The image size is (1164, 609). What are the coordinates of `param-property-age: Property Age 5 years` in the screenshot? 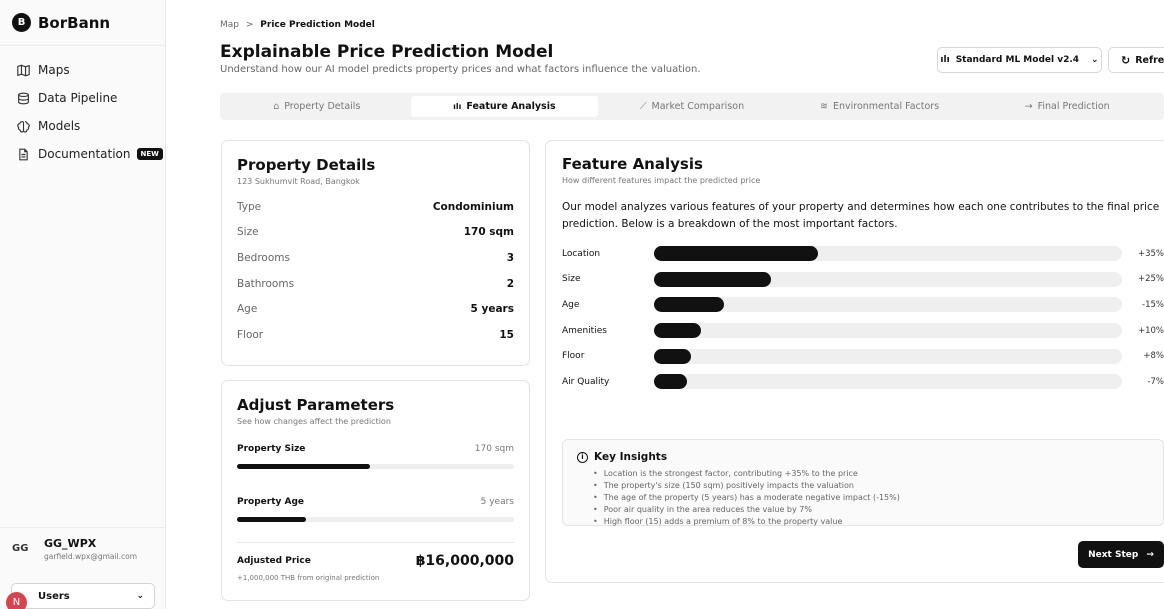 It's located at (375, 502).